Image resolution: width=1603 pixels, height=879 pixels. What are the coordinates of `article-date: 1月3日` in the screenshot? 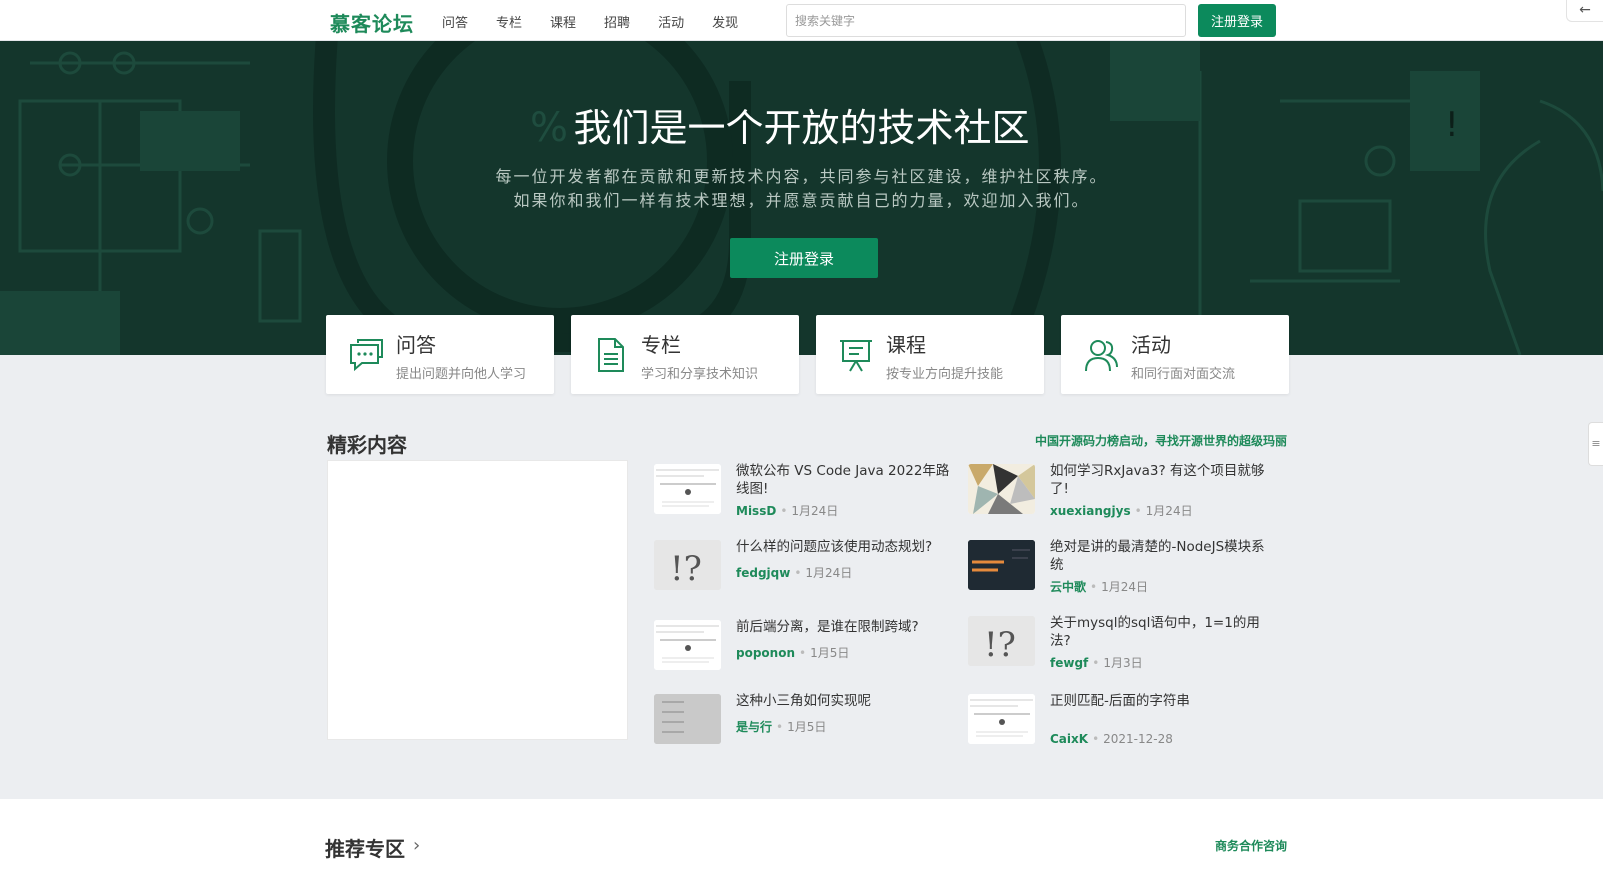 It's located at (1123, 663).